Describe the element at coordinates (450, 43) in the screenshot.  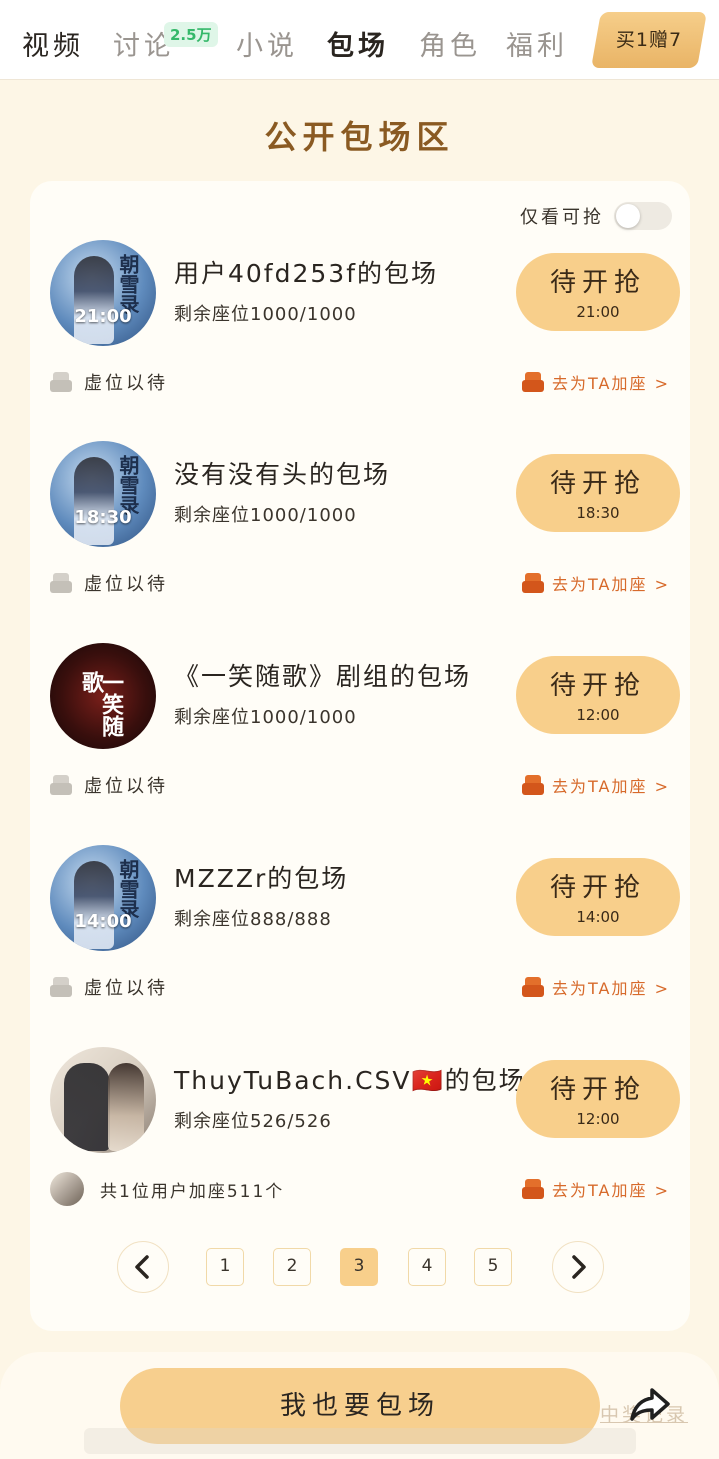
I see `tab-characters: 角色` at that location.